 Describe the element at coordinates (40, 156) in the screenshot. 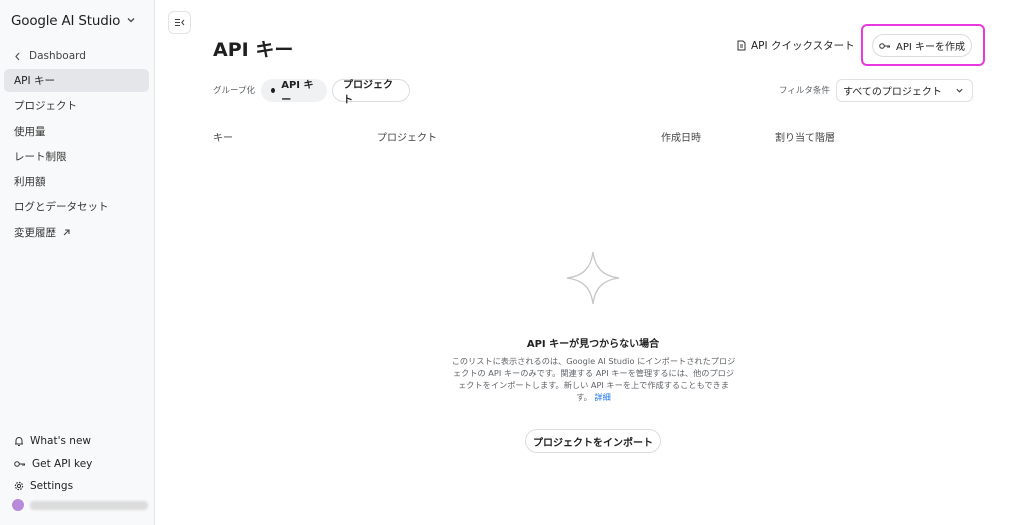

I see `sidebar-item-label: レート制限` at that location.